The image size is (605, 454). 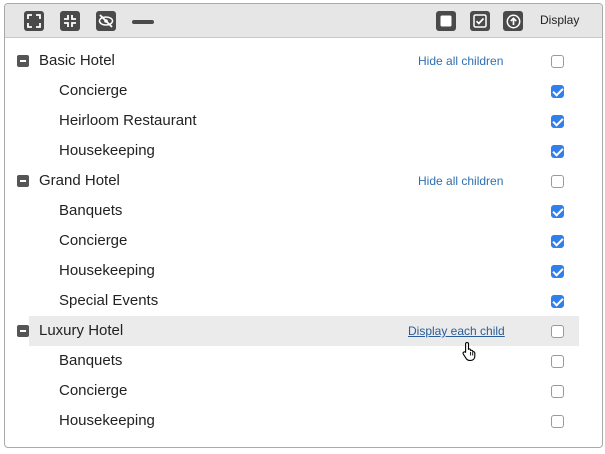 I want to click on expand-icon, so click(x=34, y=21).